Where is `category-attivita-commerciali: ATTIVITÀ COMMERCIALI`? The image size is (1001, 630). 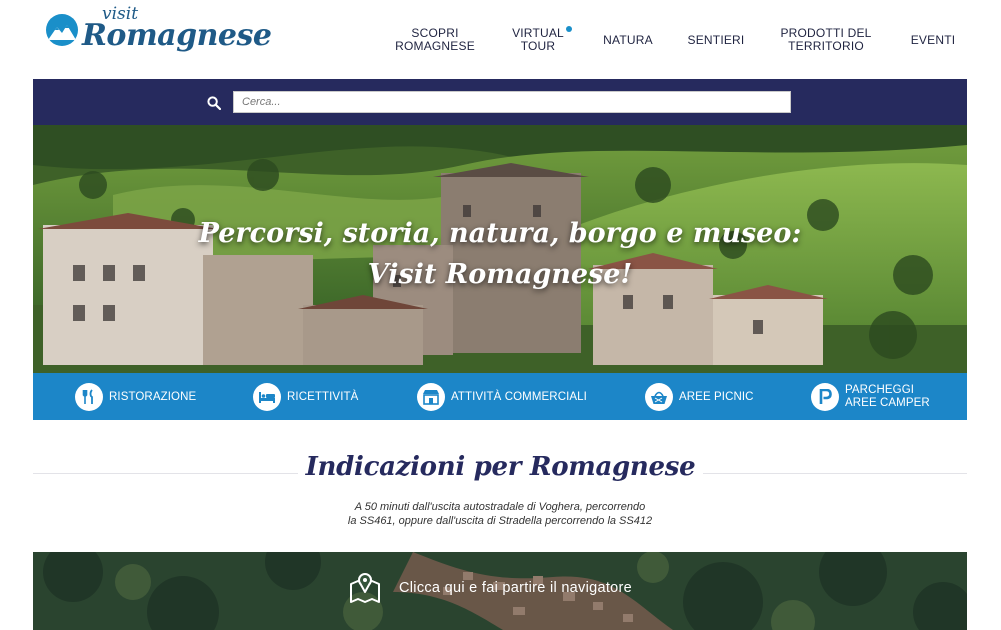
category-attivita-commerciali: ATTIVITÀ COMMERCIALI is located at coordinates (502, 397).